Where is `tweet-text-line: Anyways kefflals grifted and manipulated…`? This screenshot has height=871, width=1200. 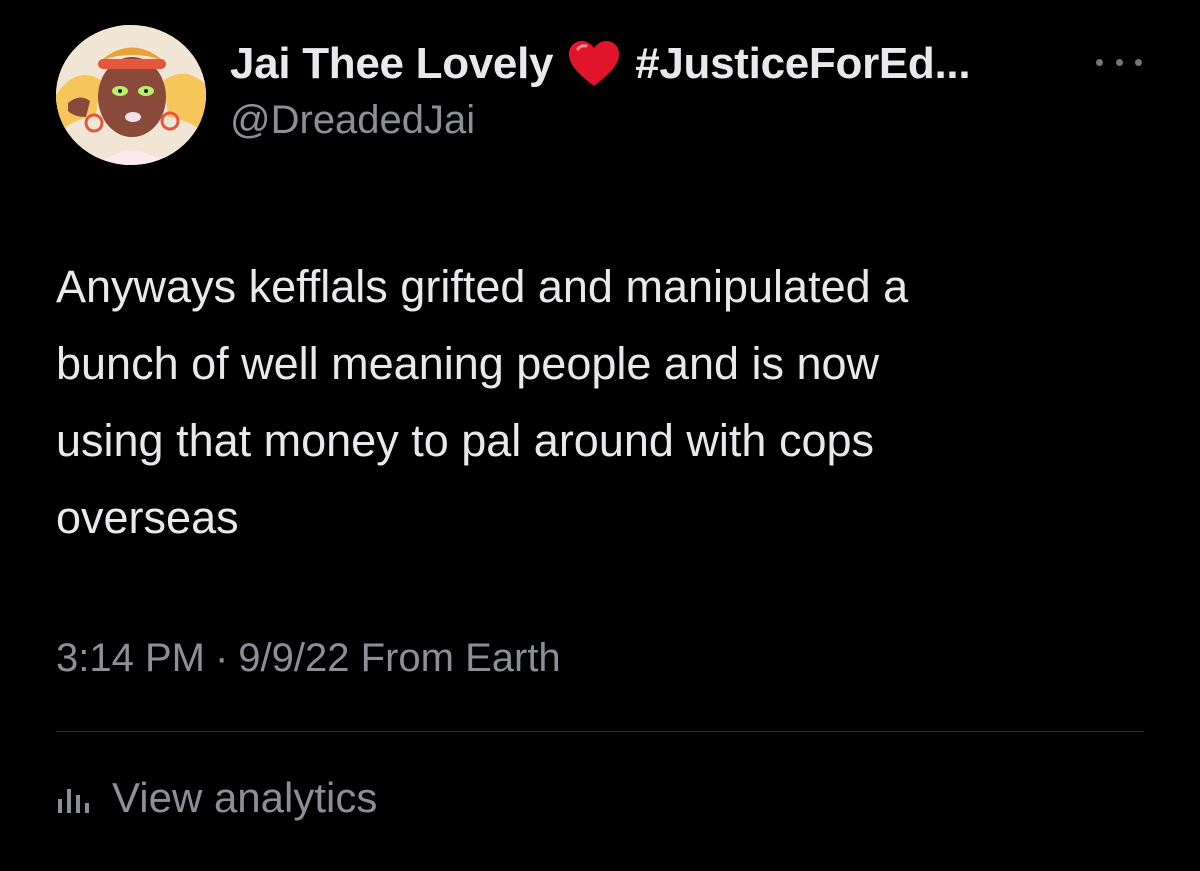
tweet-text-line: Anyways kefflals grifted and manipulated… is located at coordinates (482, 286).